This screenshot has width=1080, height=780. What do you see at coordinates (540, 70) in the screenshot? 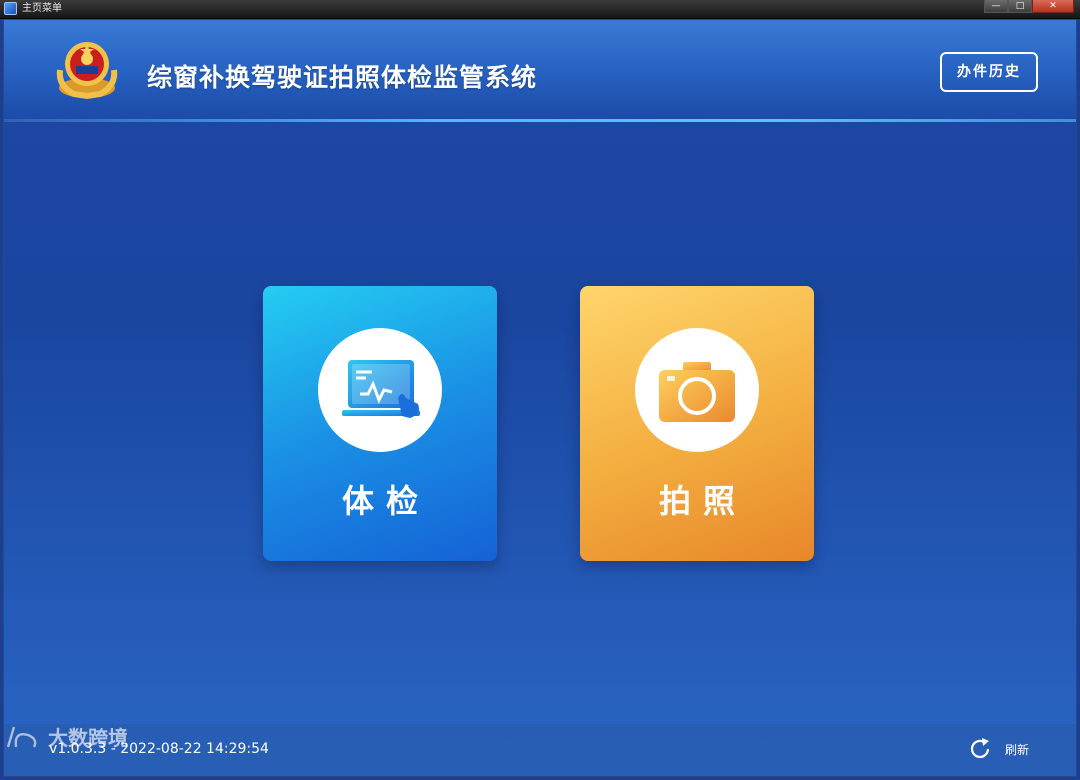
I see `app-header: 综窗补换驾驶证拍照体检监管系统 办件历史` at bounding box center [540, 70].